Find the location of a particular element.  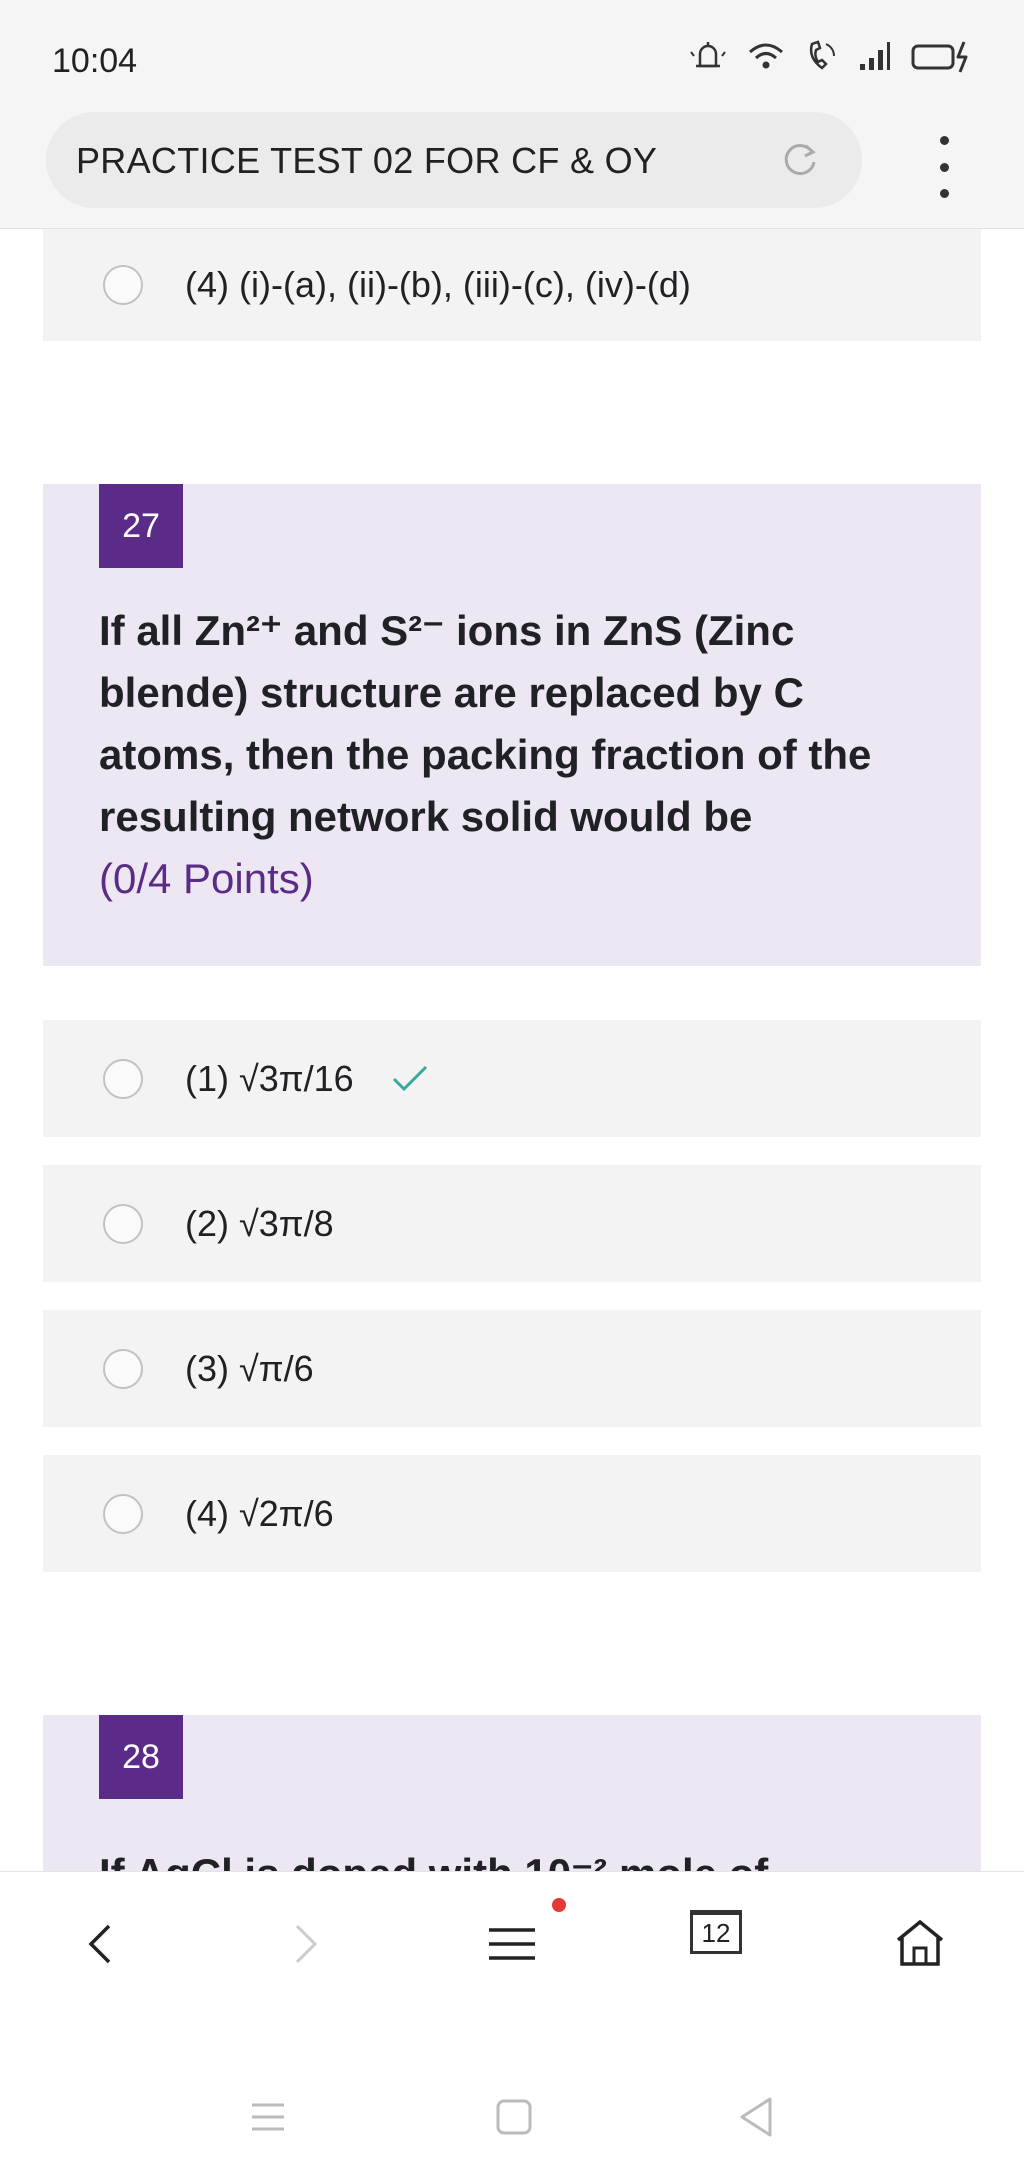

menu-icon is located at coordinates (512, 1944).